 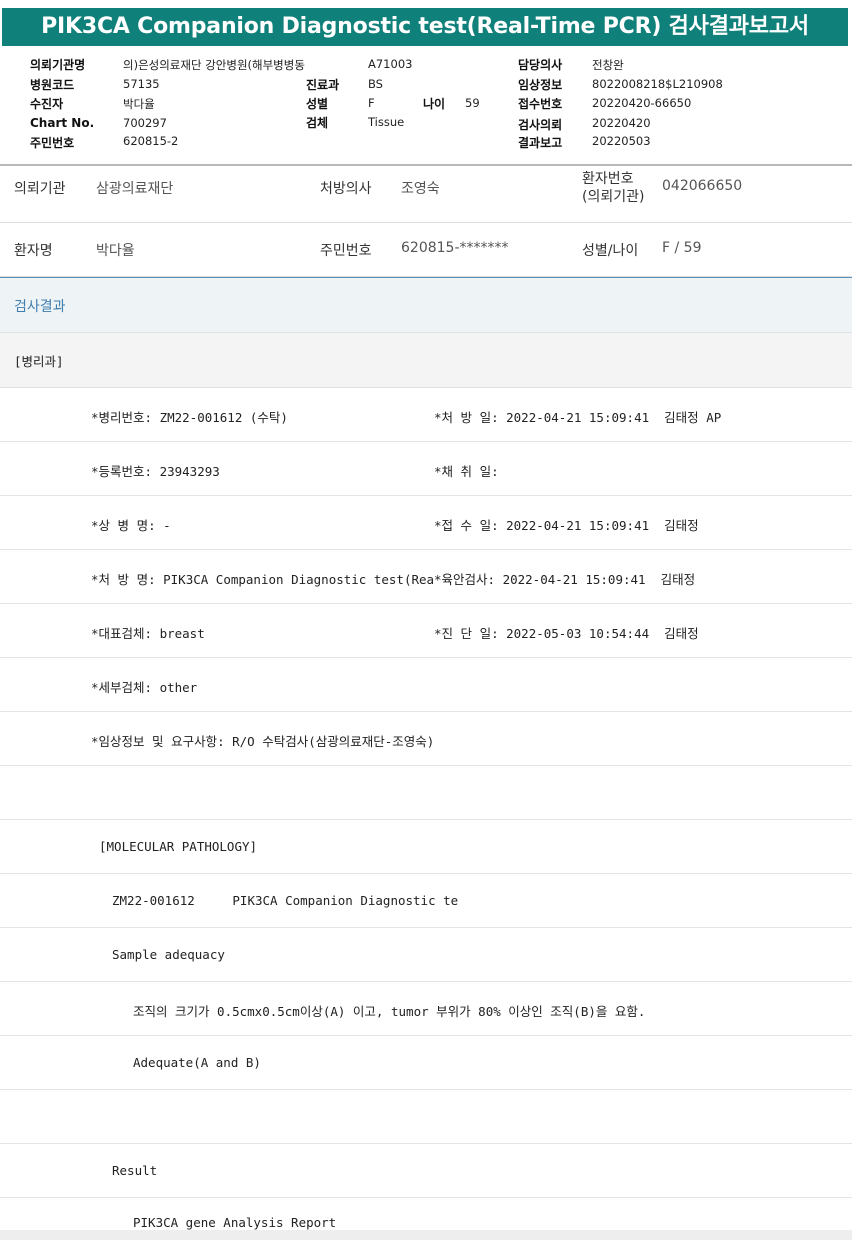 What do you see at coordinates (144, 687) in the screenshot?
I see `sub-specimen: *세부검체: other` at bounding box center [144, 687].